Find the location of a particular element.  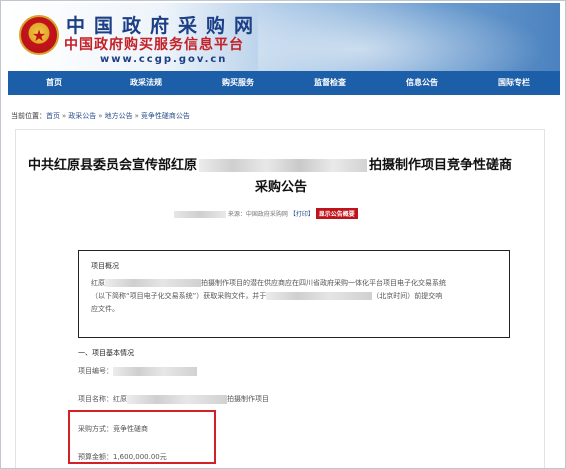

project-name-field: 项目名称：红原 拍摄制作项目 is located at coordinates (173, 399).